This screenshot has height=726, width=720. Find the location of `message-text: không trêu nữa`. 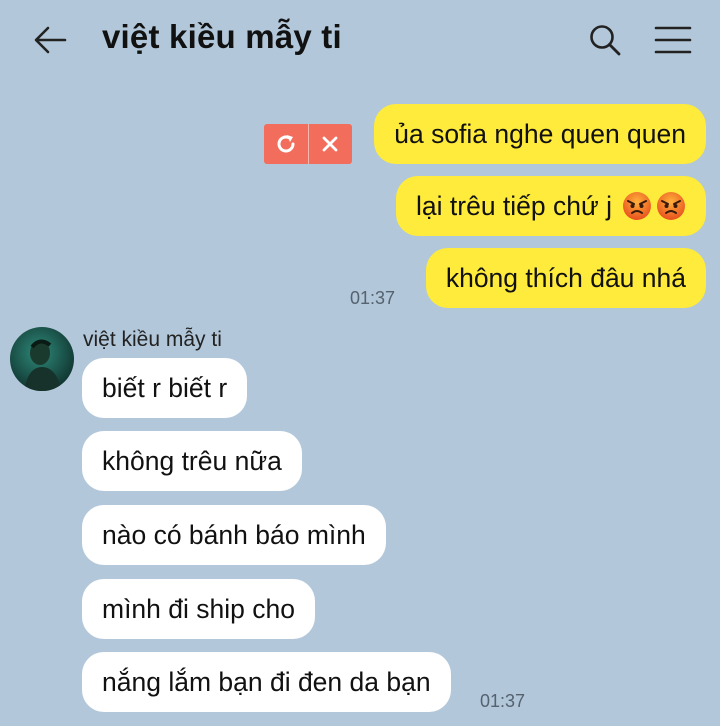

message-text: không trêu nữa is located at coordinates (192, 460).